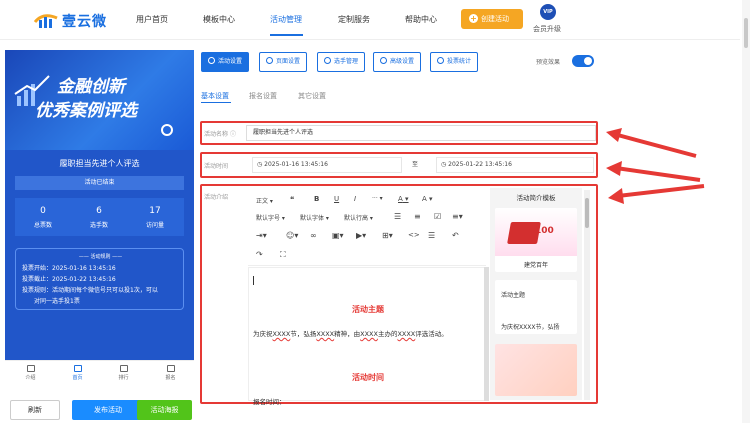 The image size is (750, 423). What do you see at coordinates (421, 133) in the screenshot?
I see `activity-name-input: 履职担当先进个人评选` at bounding box center [421, 133].